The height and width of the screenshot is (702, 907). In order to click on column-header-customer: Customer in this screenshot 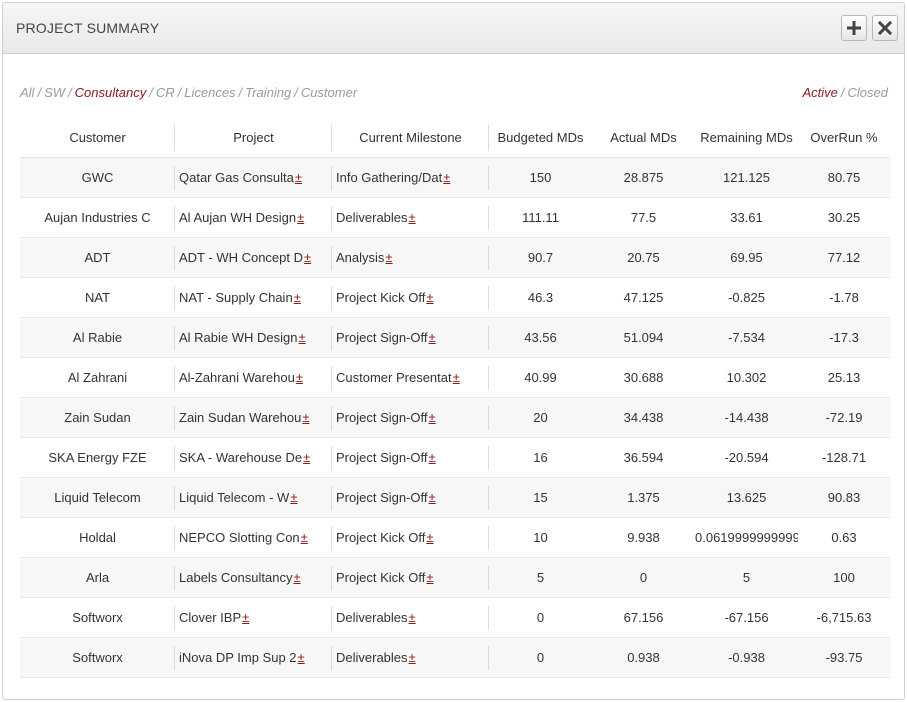, I will do `click(97, 137)`.